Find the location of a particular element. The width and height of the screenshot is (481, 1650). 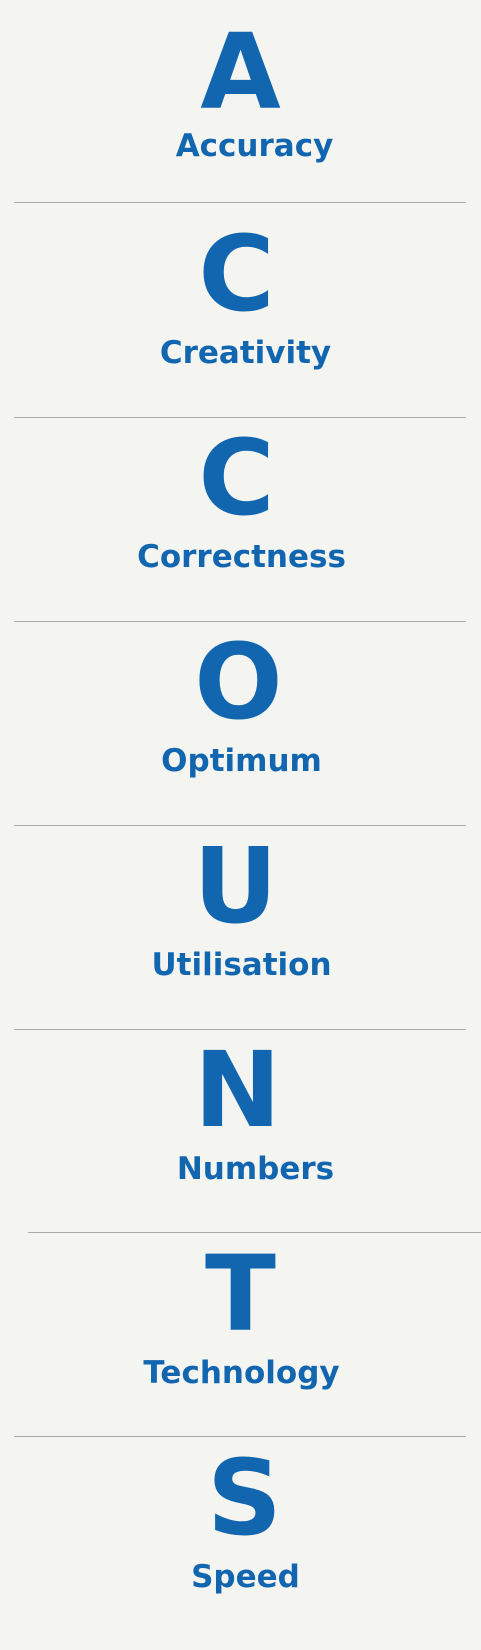

word-accuracy: Accuracy is located at coordinates (254, 146).